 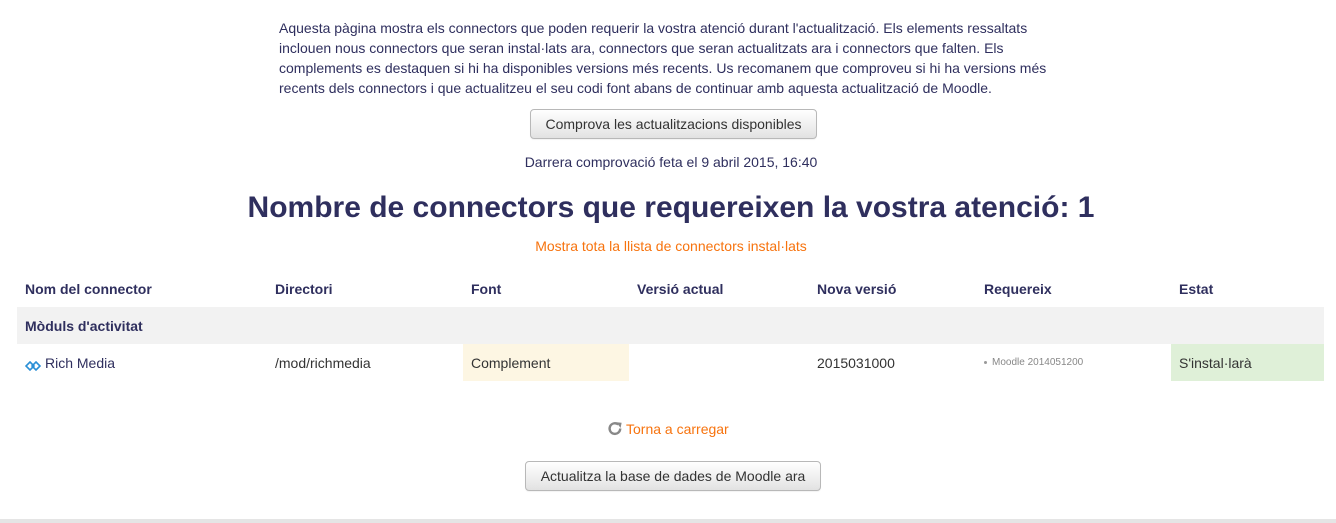 What do you see at coordinates (80, 362) in the screenshot?
I see `plugin-name-label: Rich Media` at bounding box center [80, 362].